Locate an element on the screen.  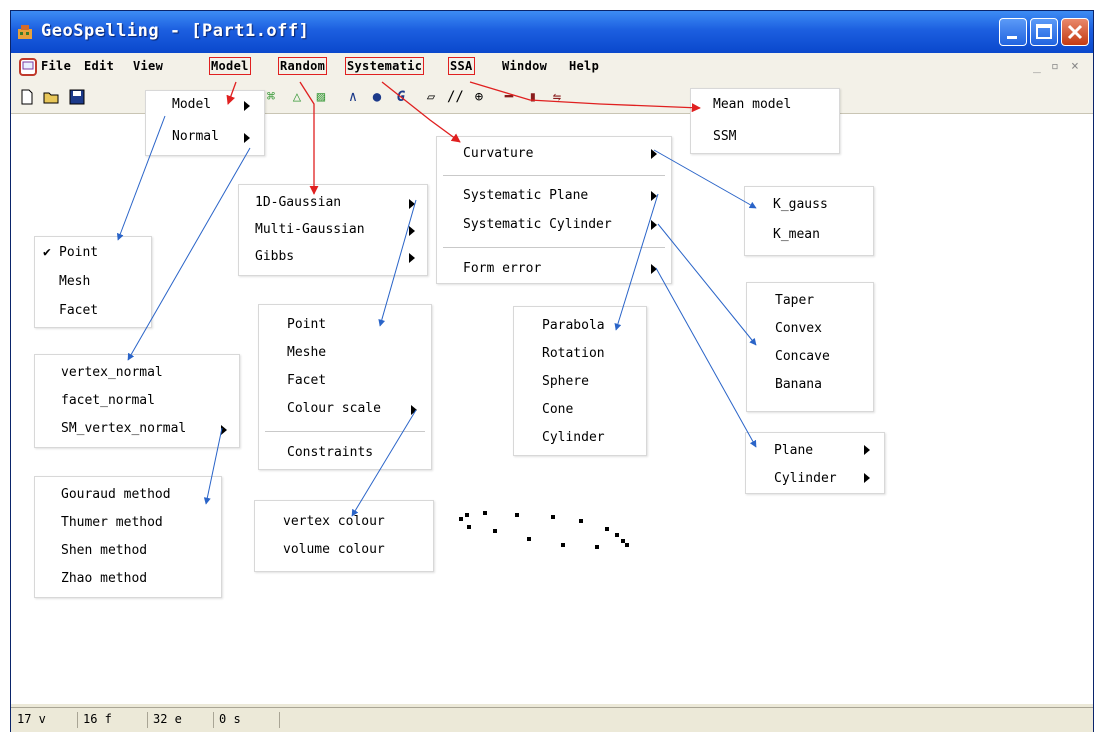
menu-item-facet-normal: facet_normal is located at coordinates (108, 400).